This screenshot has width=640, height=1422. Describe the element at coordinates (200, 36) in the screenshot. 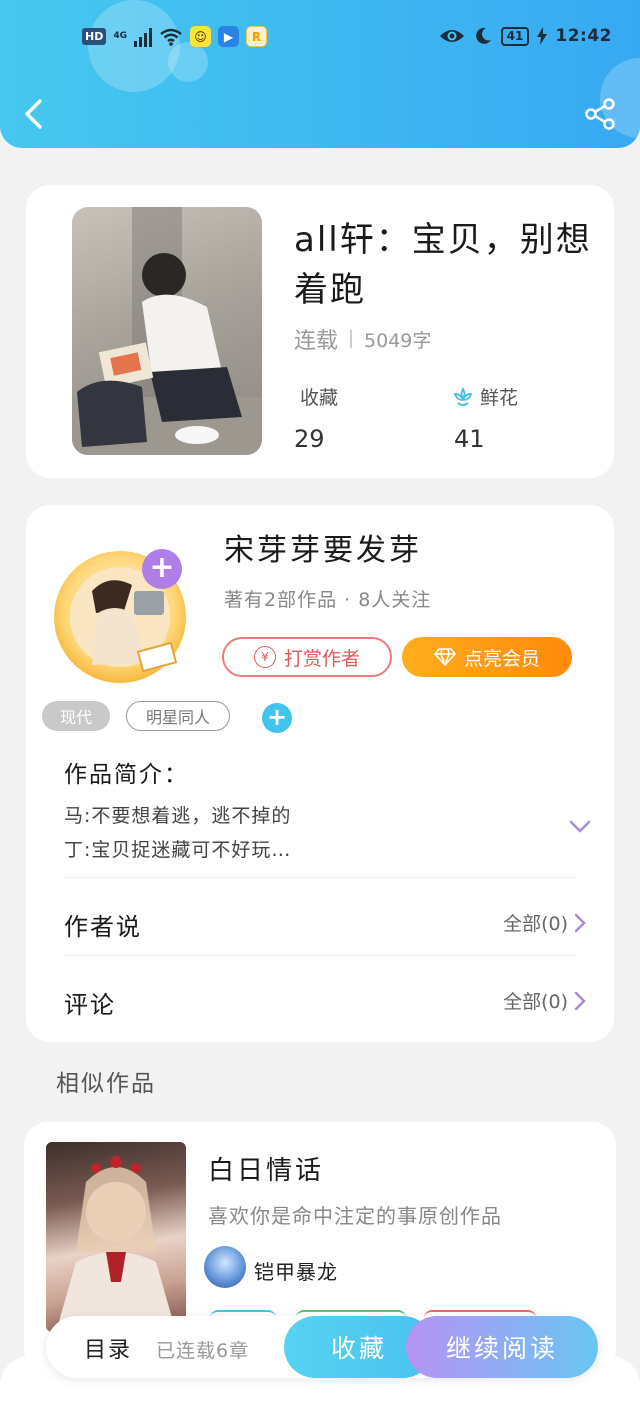

I see `app-notification-icon: ☺` at that location.